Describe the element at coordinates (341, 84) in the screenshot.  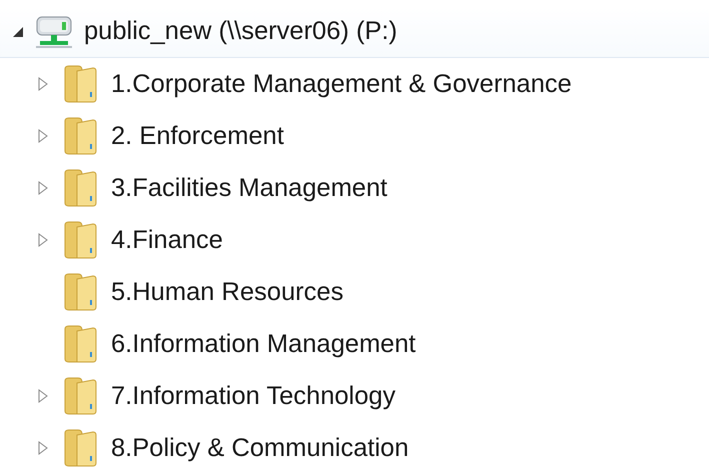
I see `tree-item-label: 1.Corporate Management & Governance` at that location.